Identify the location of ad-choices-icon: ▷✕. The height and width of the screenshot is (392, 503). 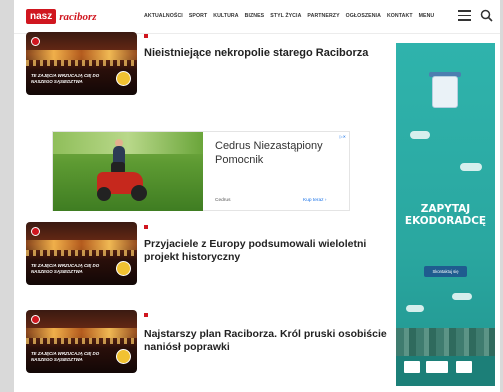
(343, 136).